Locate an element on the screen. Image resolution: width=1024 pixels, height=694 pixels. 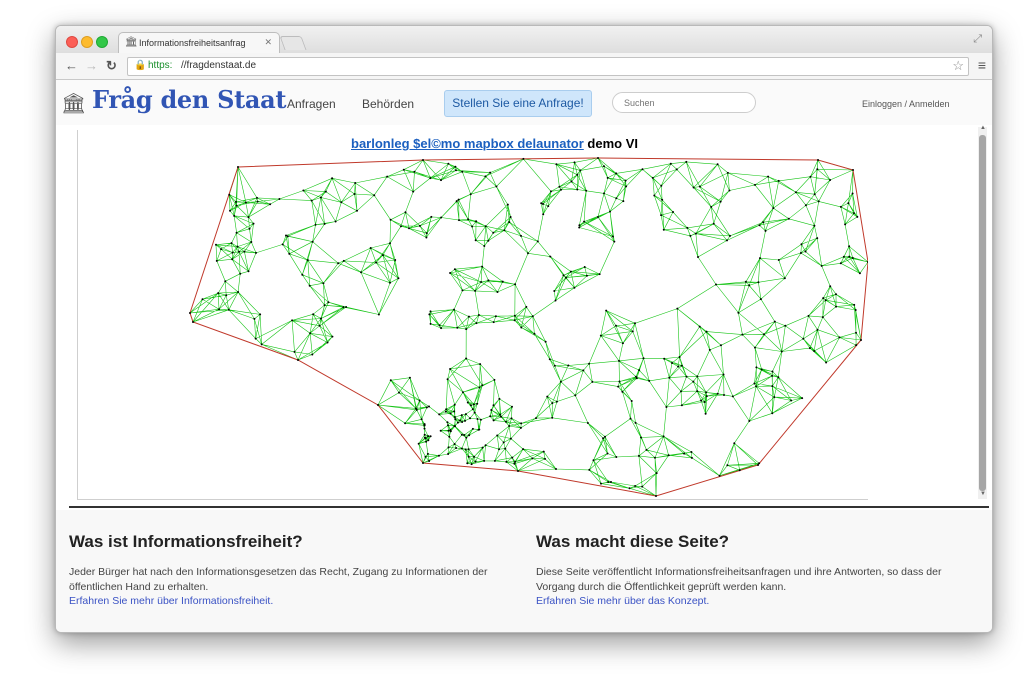
scroll-up-icon: ▲ is located at coordinates (983, 128).